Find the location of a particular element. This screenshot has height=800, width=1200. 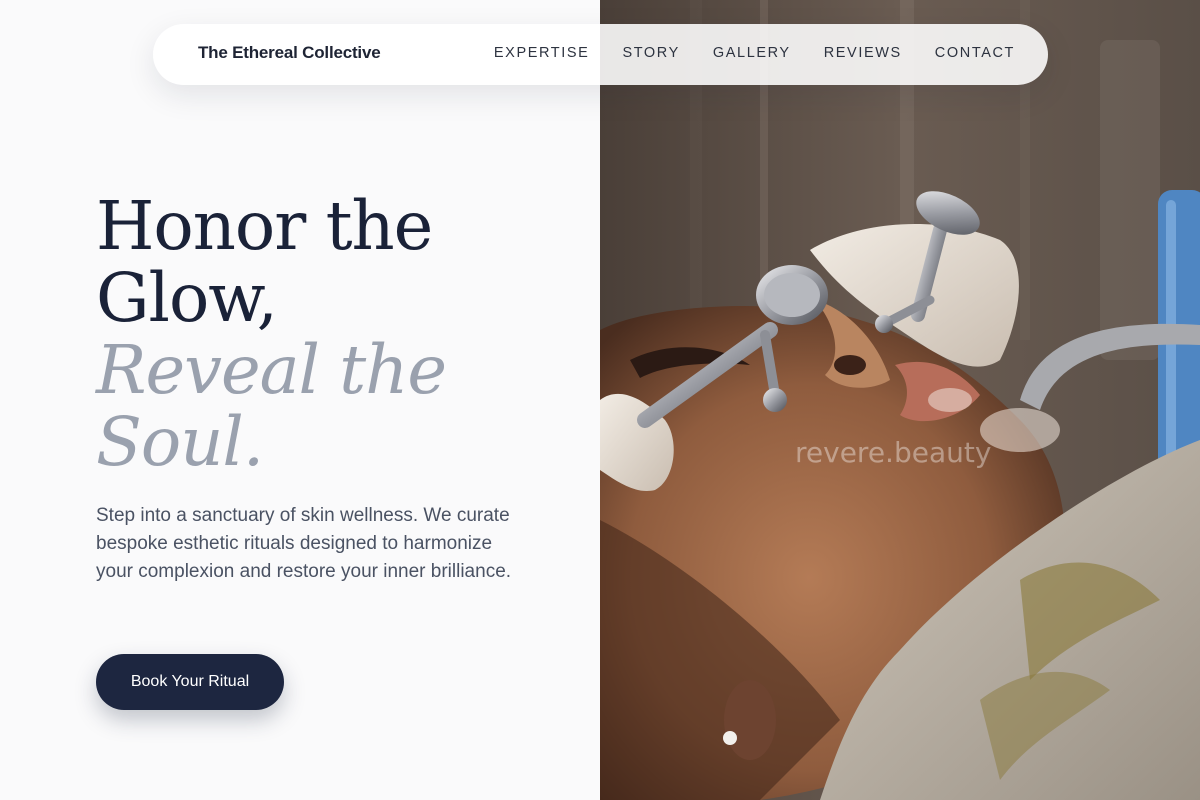

headline-line-1: Honor the is located at coordinates (264, 226).